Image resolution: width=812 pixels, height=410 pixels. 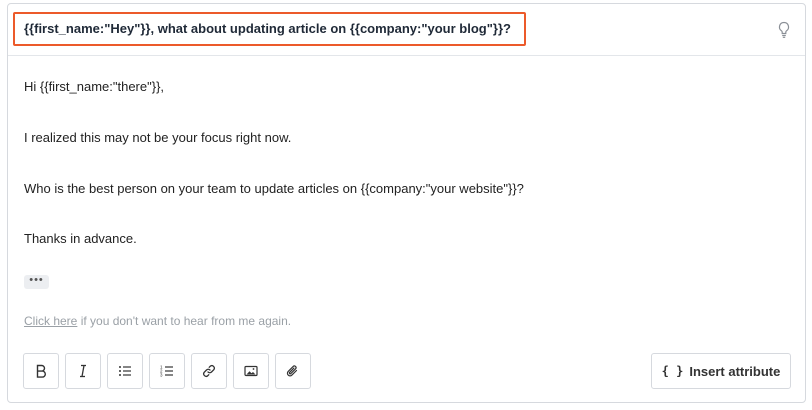 What do you see at coordinates (50, 321) in the screenshot?
I see `unsubscribe-link: Click here` at bounding box center [50, 321].